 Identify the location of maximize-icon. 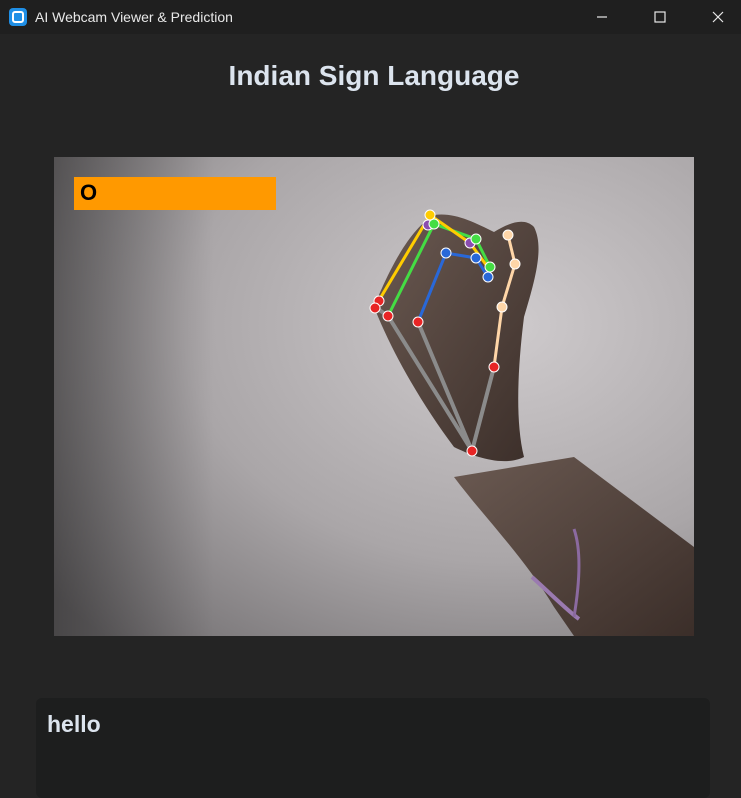
(660, 17).